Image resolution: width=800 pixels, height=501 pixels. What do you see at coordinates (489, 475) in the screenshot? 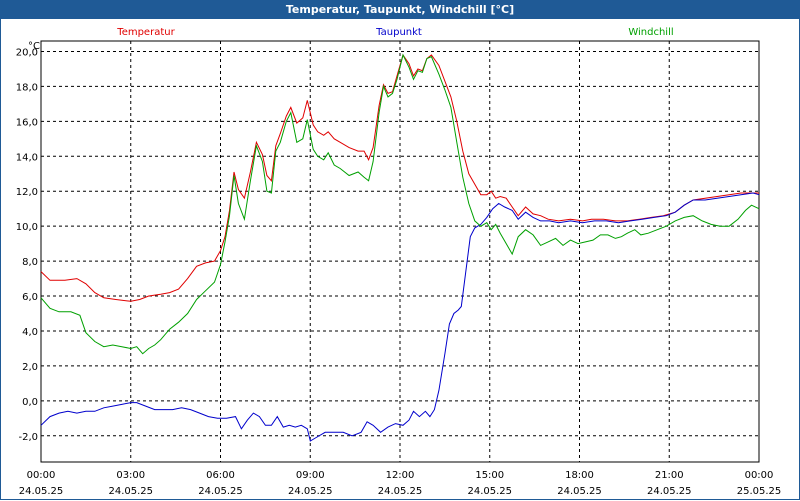
I see `x-tick-time: 15:00` at bounding box center [489, 475].